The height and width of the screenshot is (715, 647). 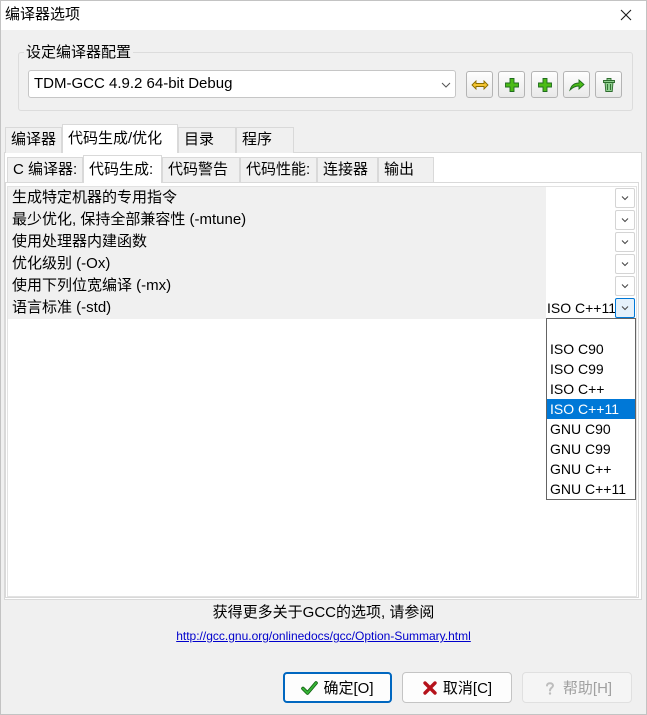 I want to click on add-blank-compiler-set-button, so click(x=544, y=84).